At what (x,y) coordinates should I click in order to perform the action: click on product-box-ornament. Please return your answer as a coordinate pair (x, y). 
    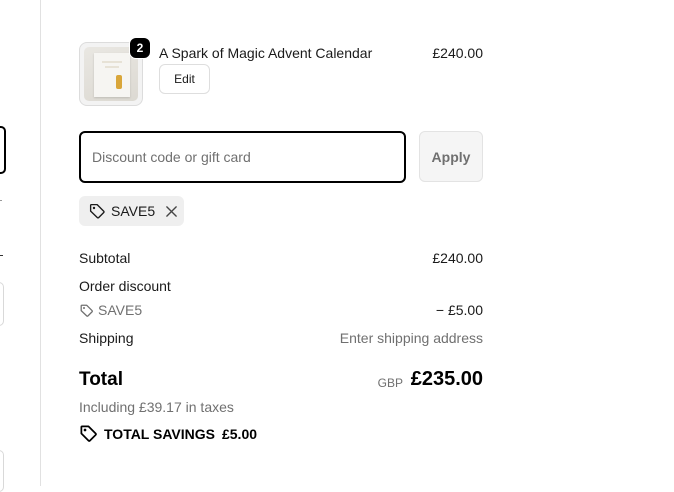
    Looking at the image, I should click on (119, 82).